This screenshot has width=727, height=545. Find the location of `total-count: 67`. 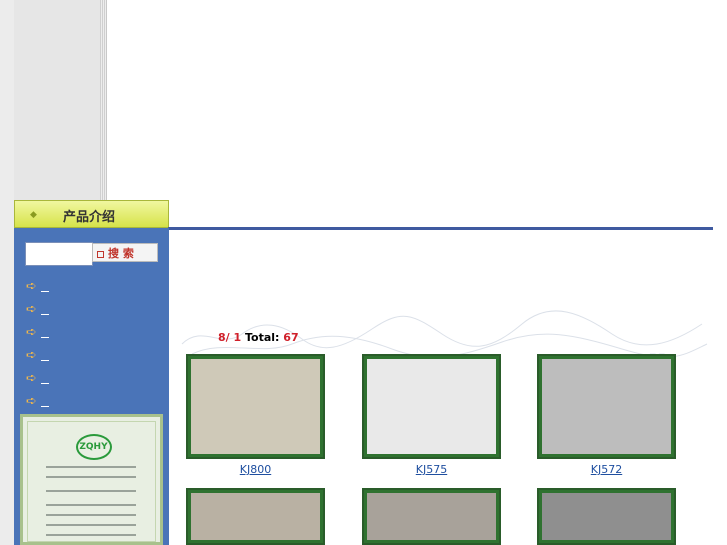

total-count: 67 is located at coordinates (291, 337).